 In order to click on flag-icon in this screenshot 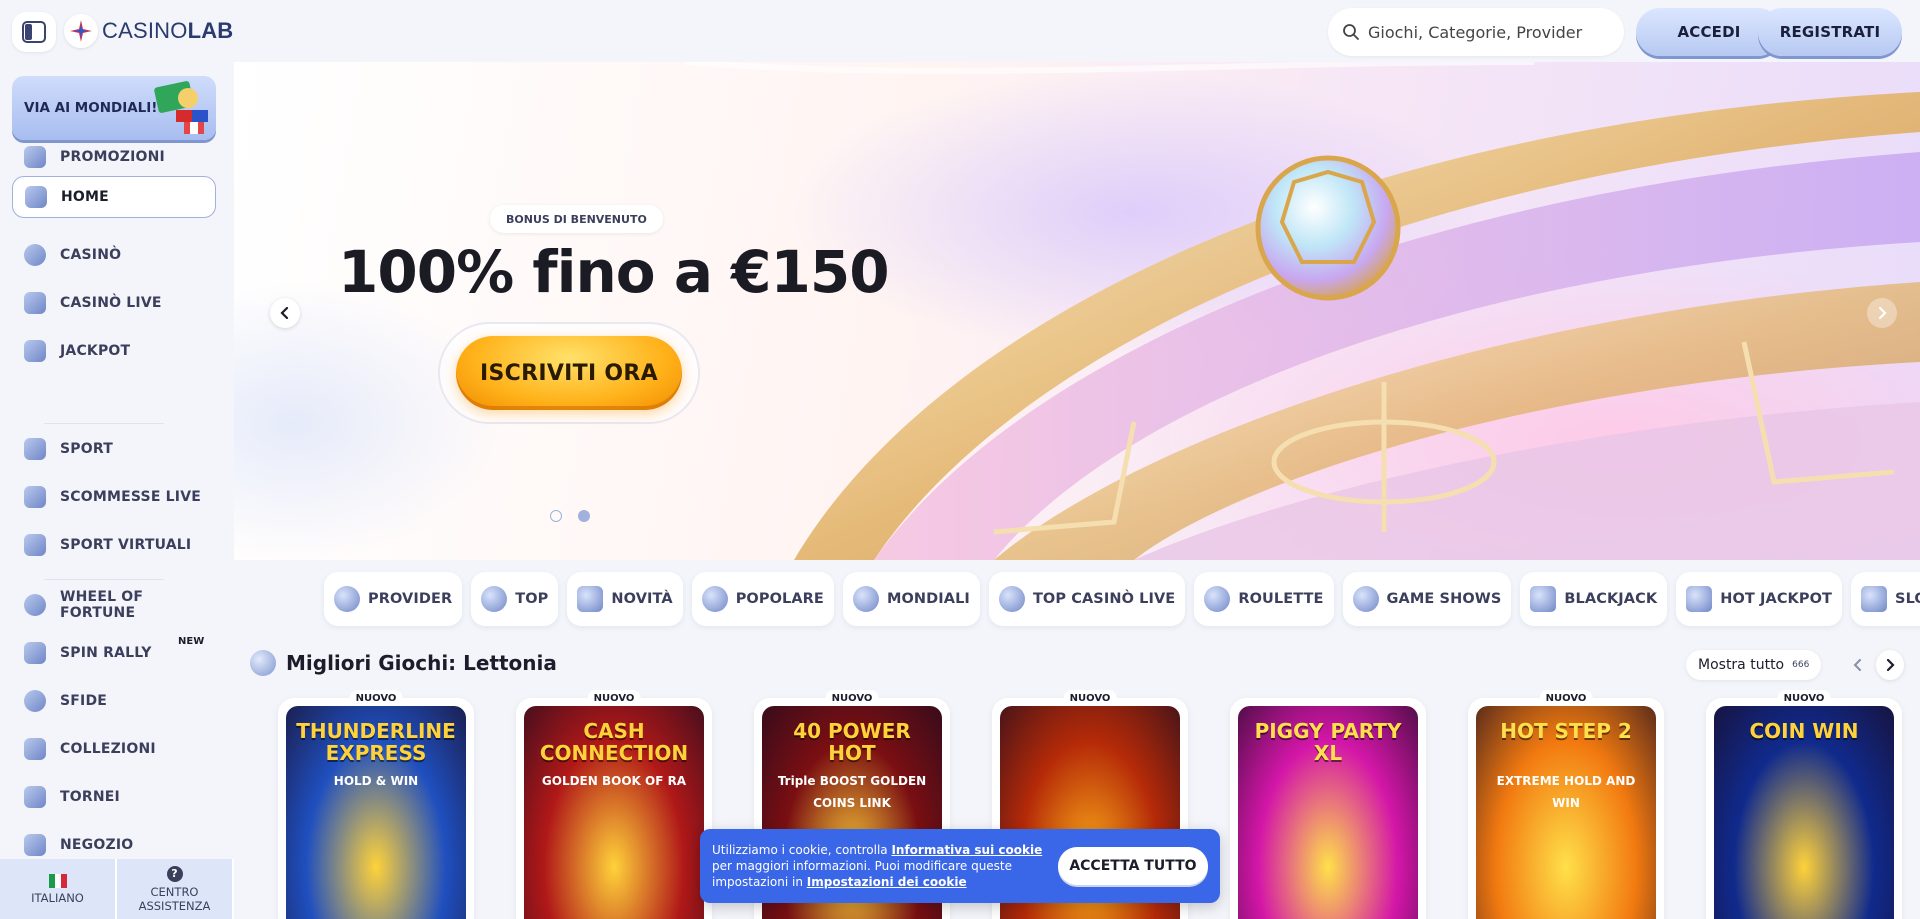, I will do `click(35, 653)`.